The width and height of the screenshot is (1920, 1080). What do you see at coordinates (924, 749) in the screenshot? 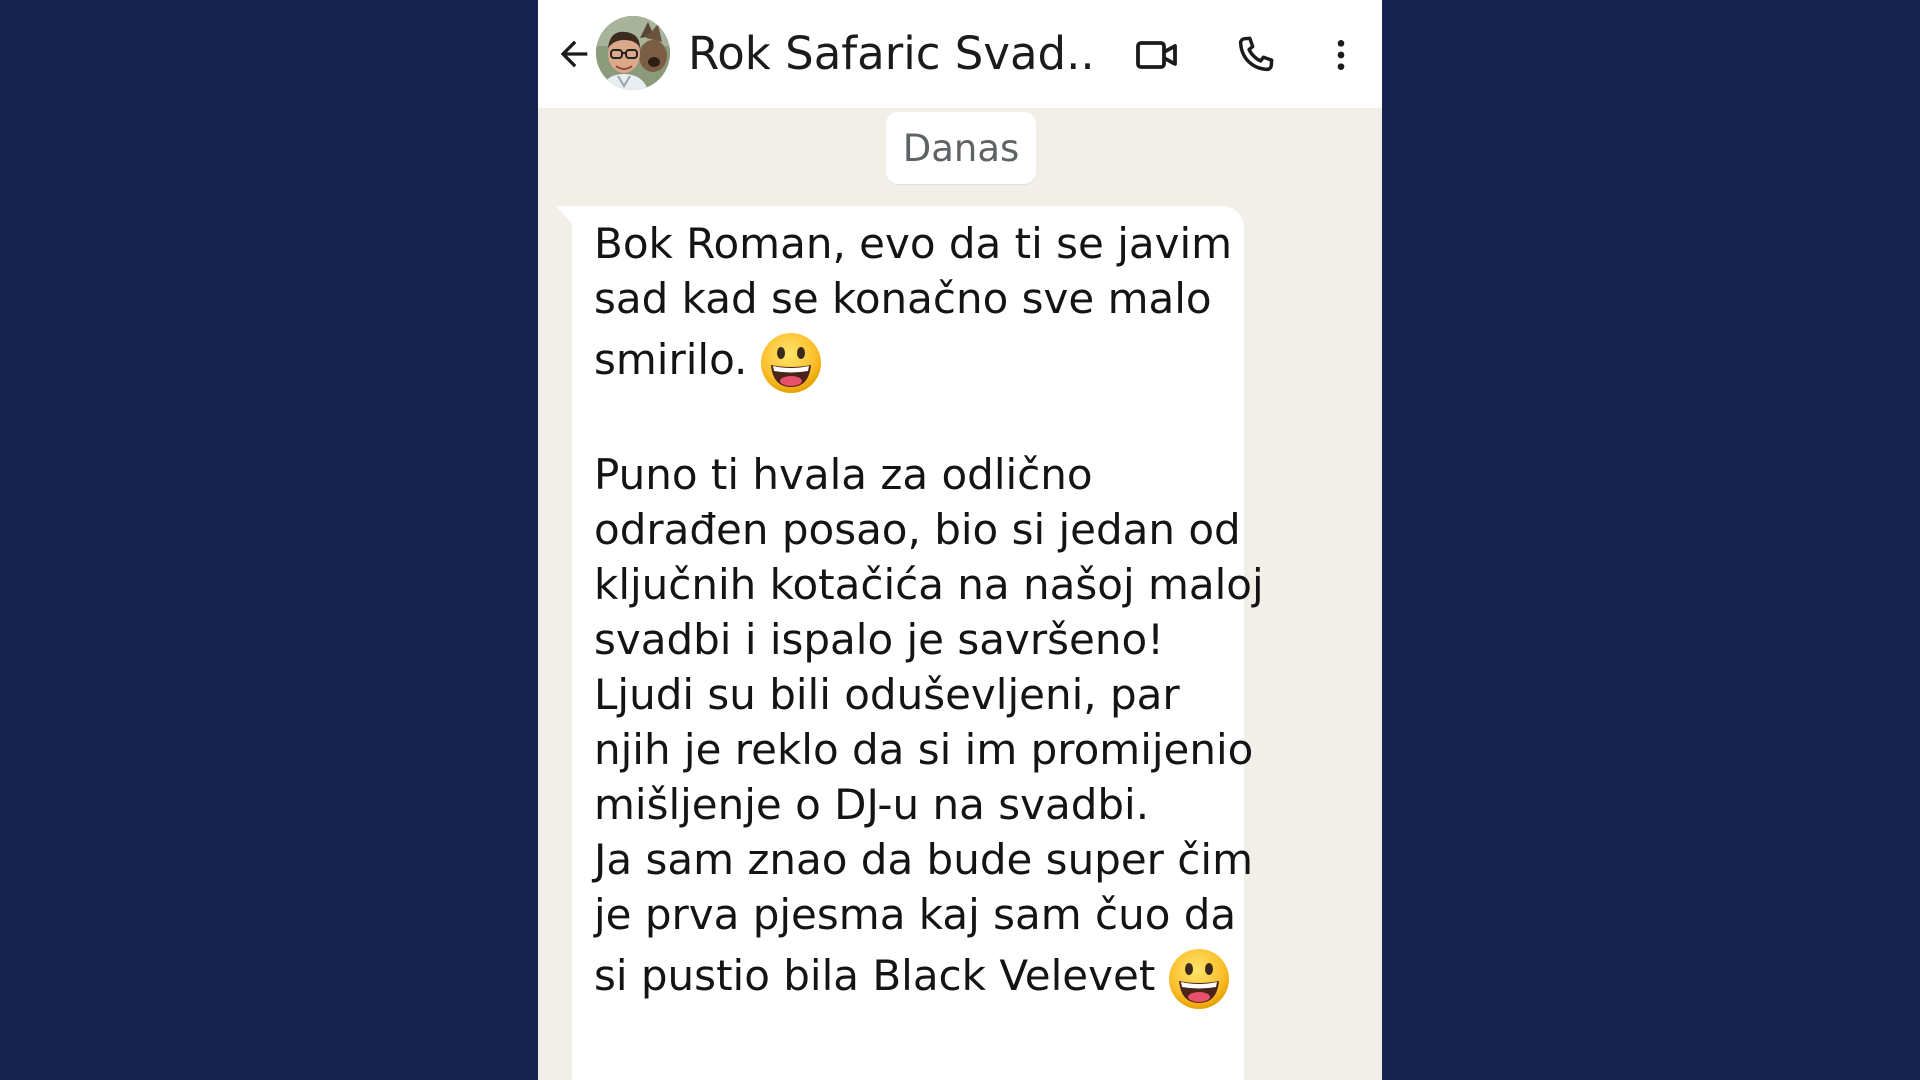
I see `message-line: njih je reklo da si im promijenio` at bounding box center [924, 749].